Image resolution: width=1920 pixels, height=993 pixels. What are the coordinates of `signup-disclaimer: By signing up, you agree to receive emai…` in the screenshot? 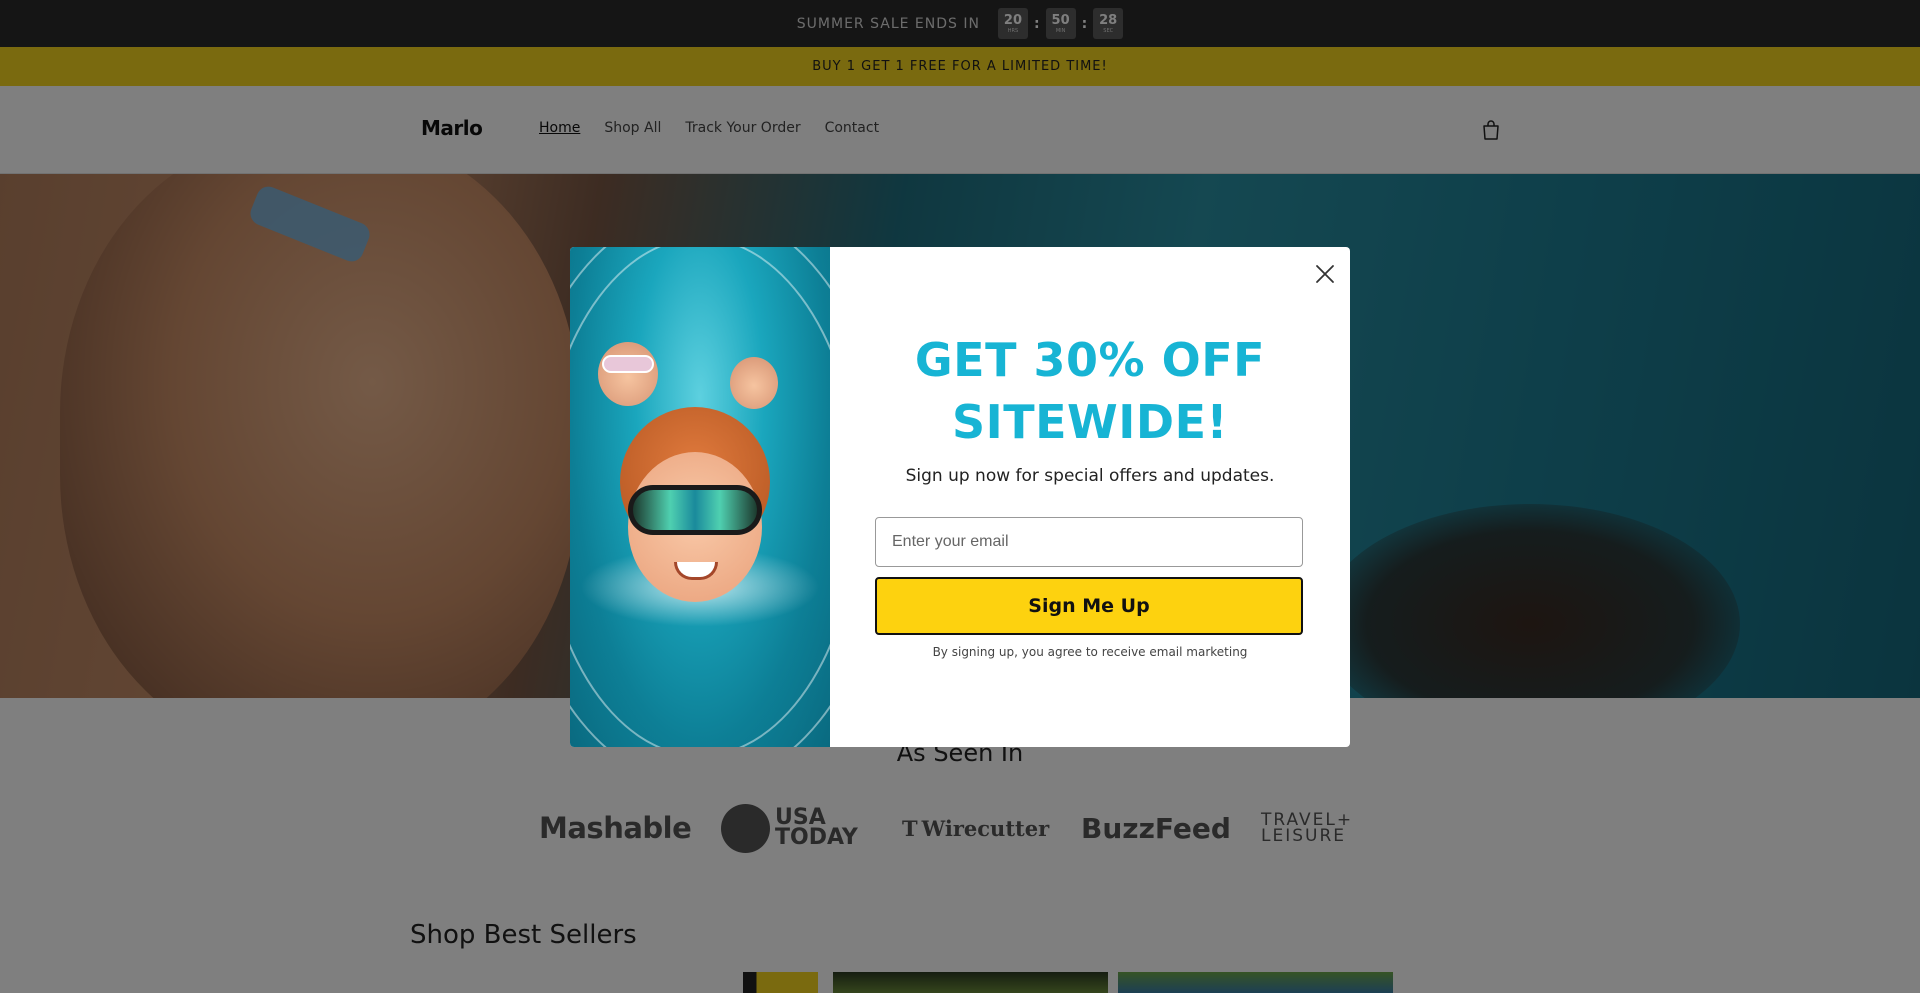 It's located at (1090, 652).